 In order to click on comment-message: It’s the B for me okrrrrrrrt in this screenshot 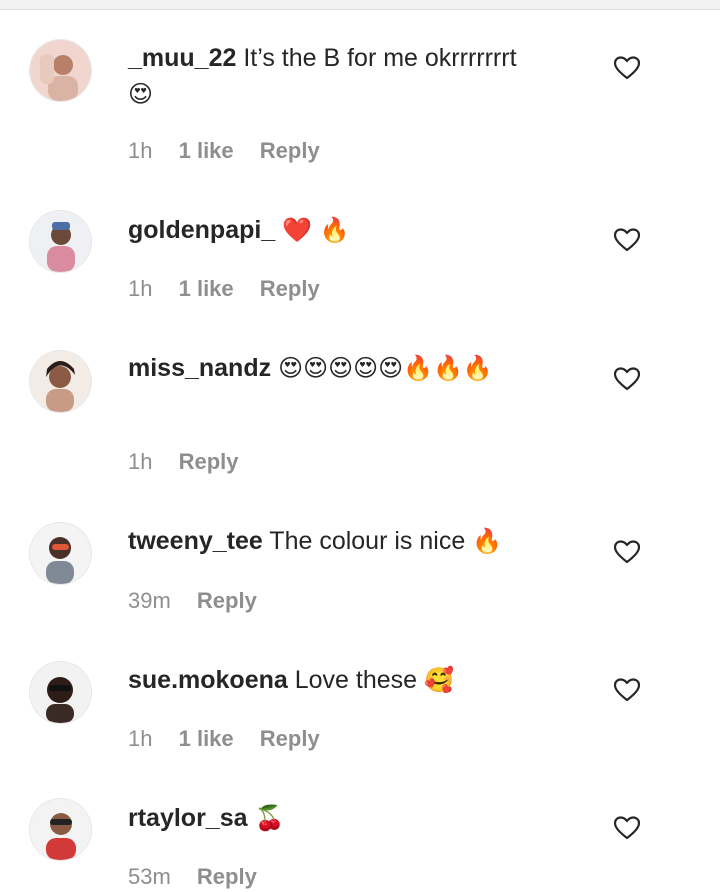, I will do `click(380, 58)`.